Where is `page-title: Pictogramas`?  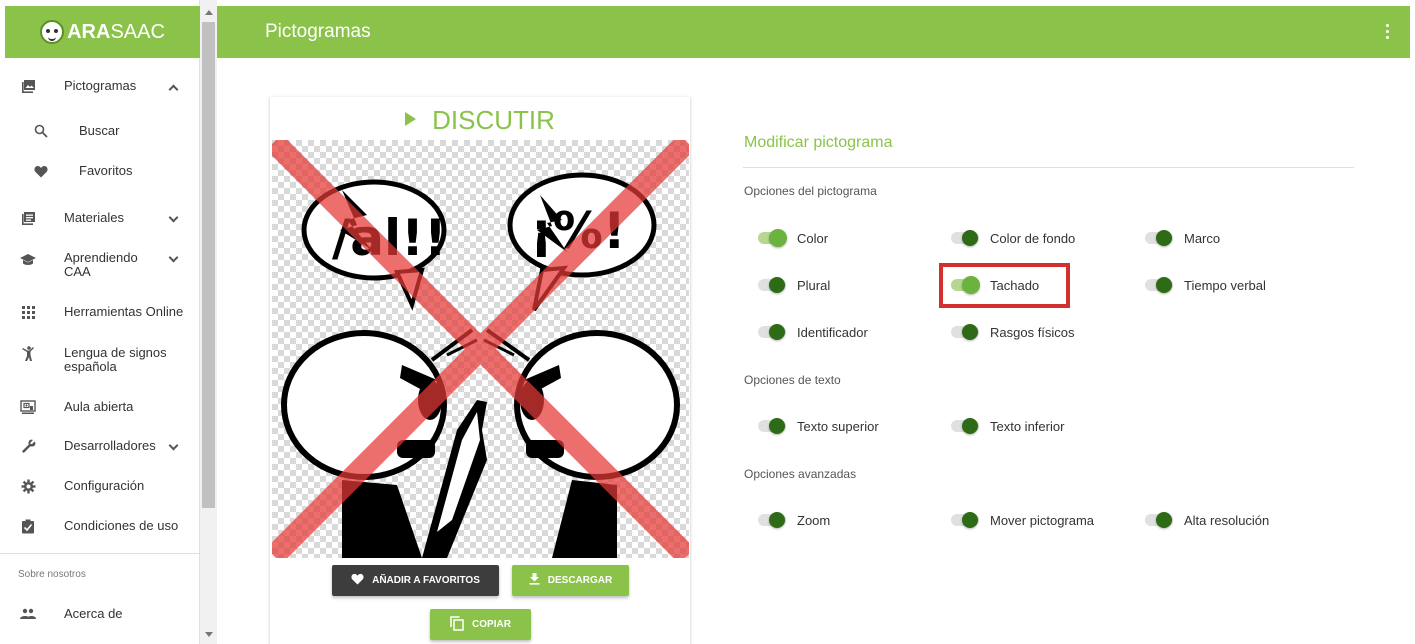
page-title: Pictogramas is located at coordinates (318, 31).